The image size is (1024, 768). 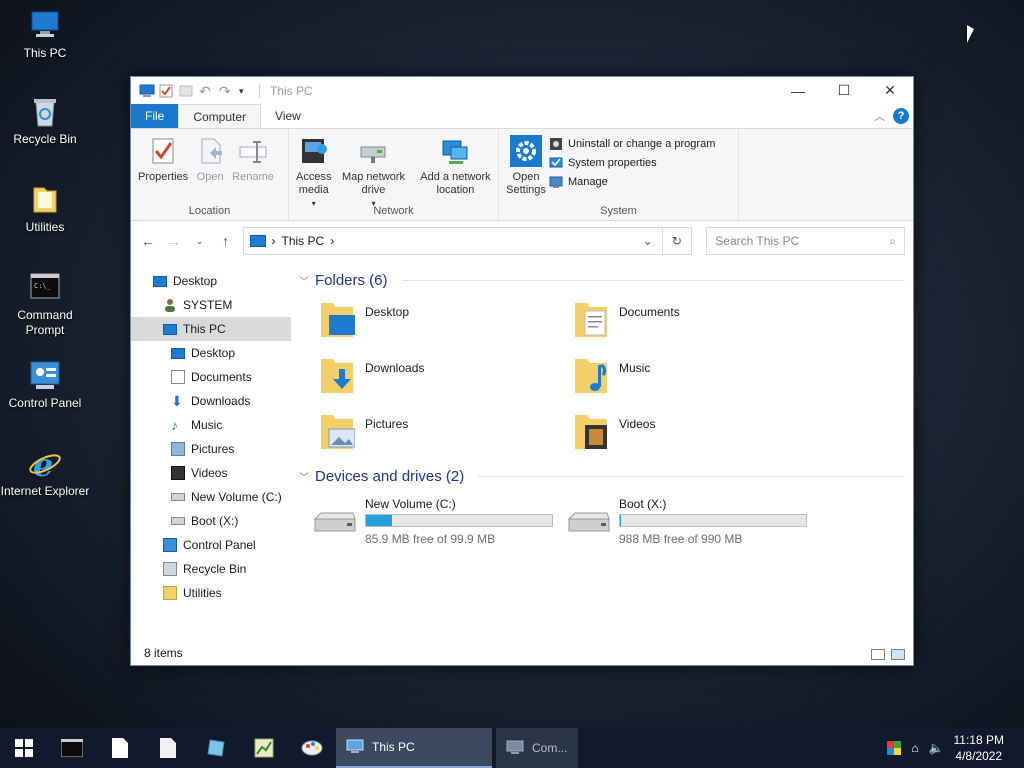 I want to click on nav-item-new-volume: New Volume (C:), so click(x=211, y=497).